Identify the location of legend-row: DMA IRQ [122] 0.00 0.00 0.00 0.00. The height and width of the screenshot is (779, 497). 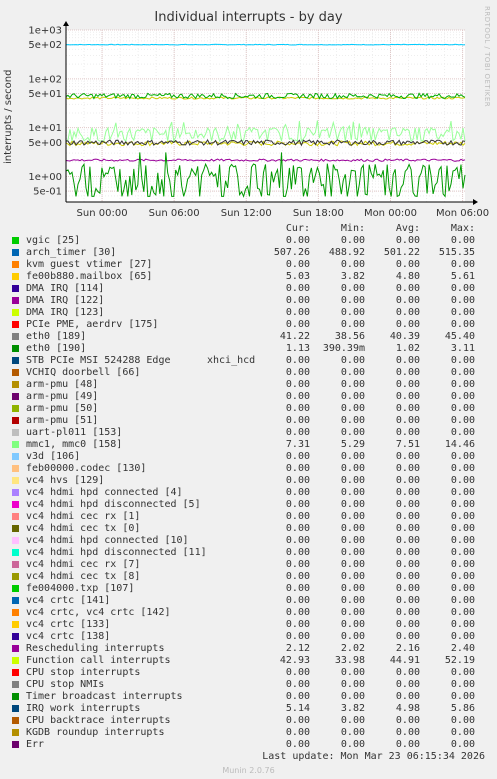
(249, 301).